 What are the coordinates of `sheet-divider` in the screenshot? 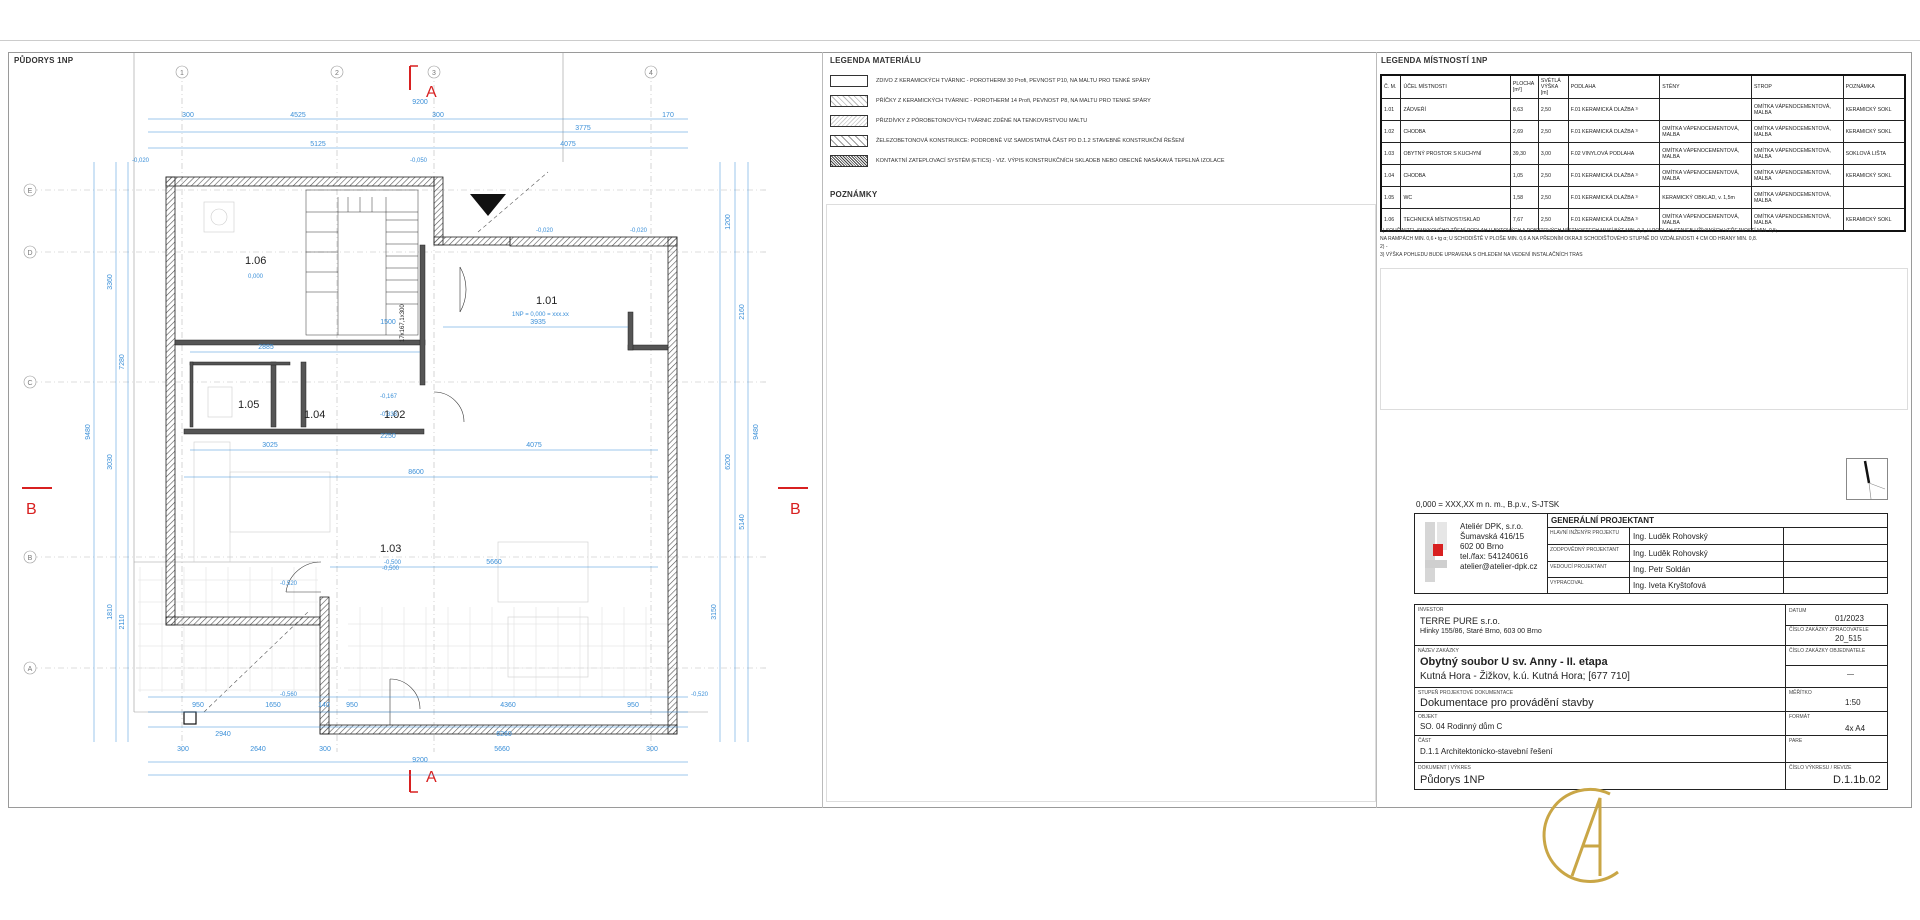 It's located at (1376, 430).